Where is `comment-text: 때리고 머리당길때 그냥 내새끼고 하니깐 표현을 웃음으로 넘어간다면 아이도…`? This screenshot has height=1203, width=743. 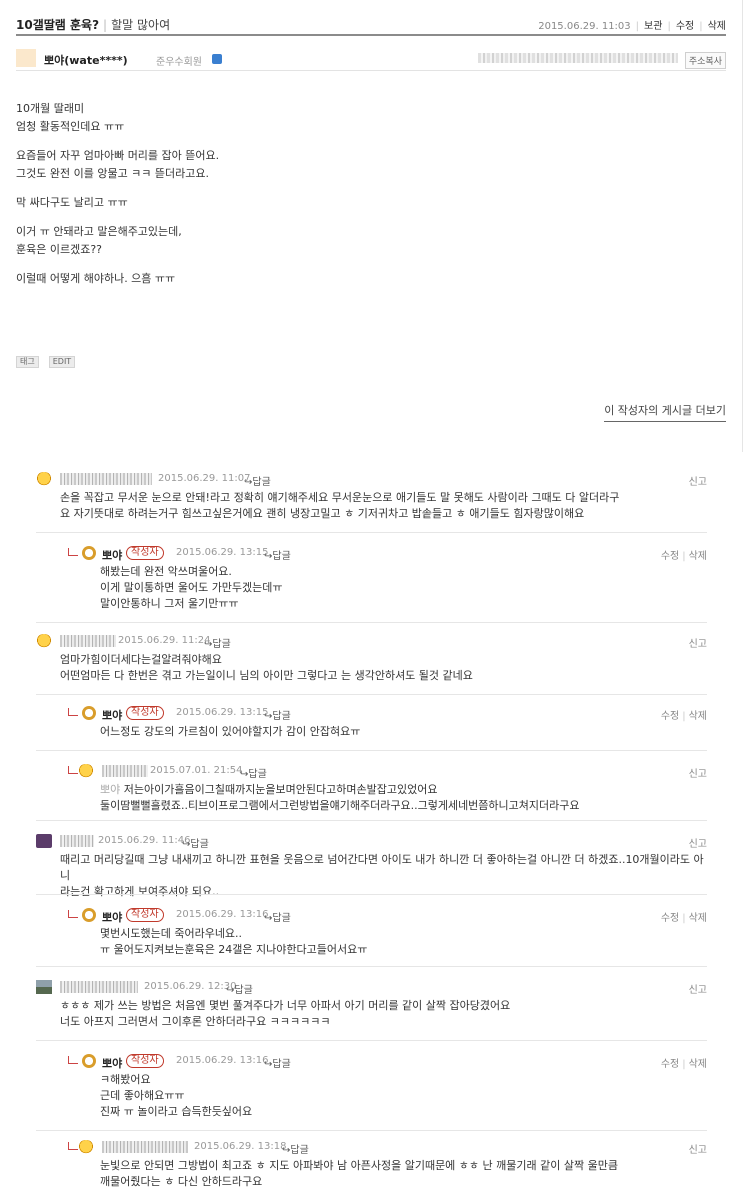
comment-text: 때리고 머리당길때 그냥 내새끼고 하니깐 표현을 웃음으로 넘어간다면 아이도… is located at coordinates (383, 876).